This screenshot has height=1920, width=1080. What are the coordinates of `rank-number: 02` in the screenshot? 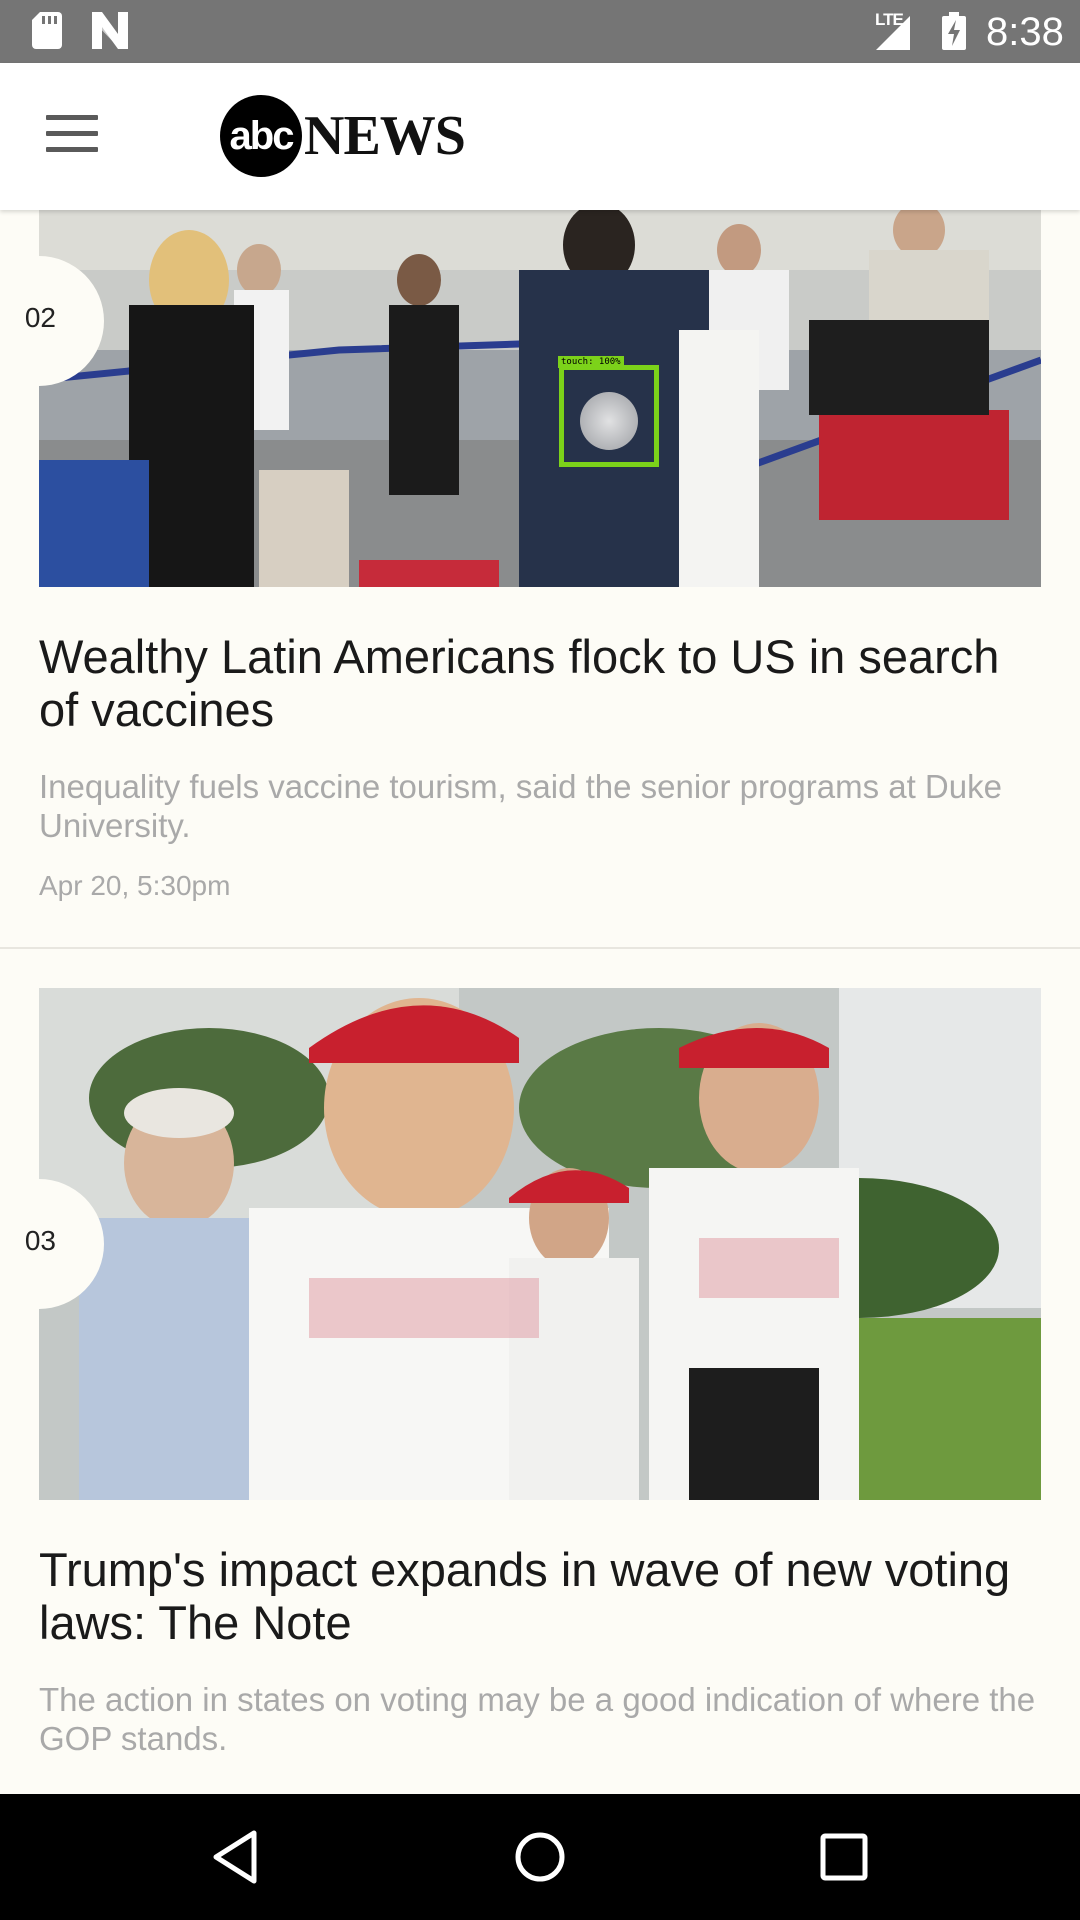 It's located at (40, 317).